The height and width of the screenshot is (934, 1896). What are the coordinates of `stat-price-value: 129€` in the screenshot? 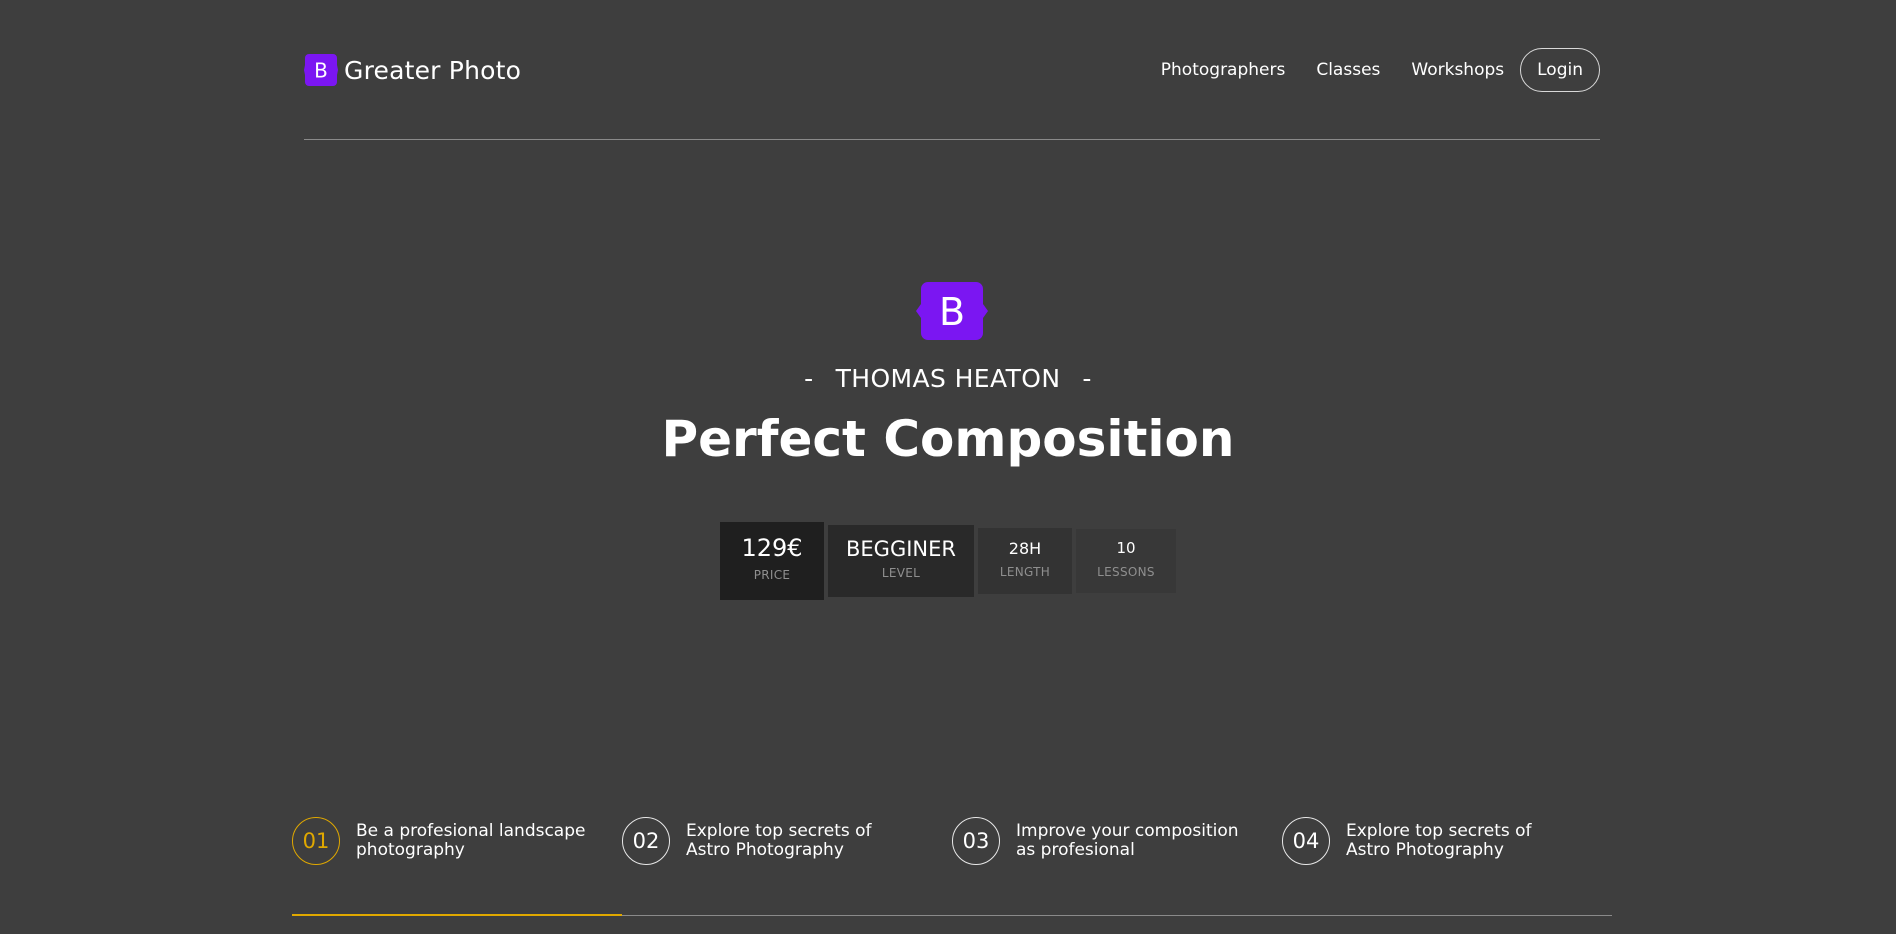 It's located at (772, 548).